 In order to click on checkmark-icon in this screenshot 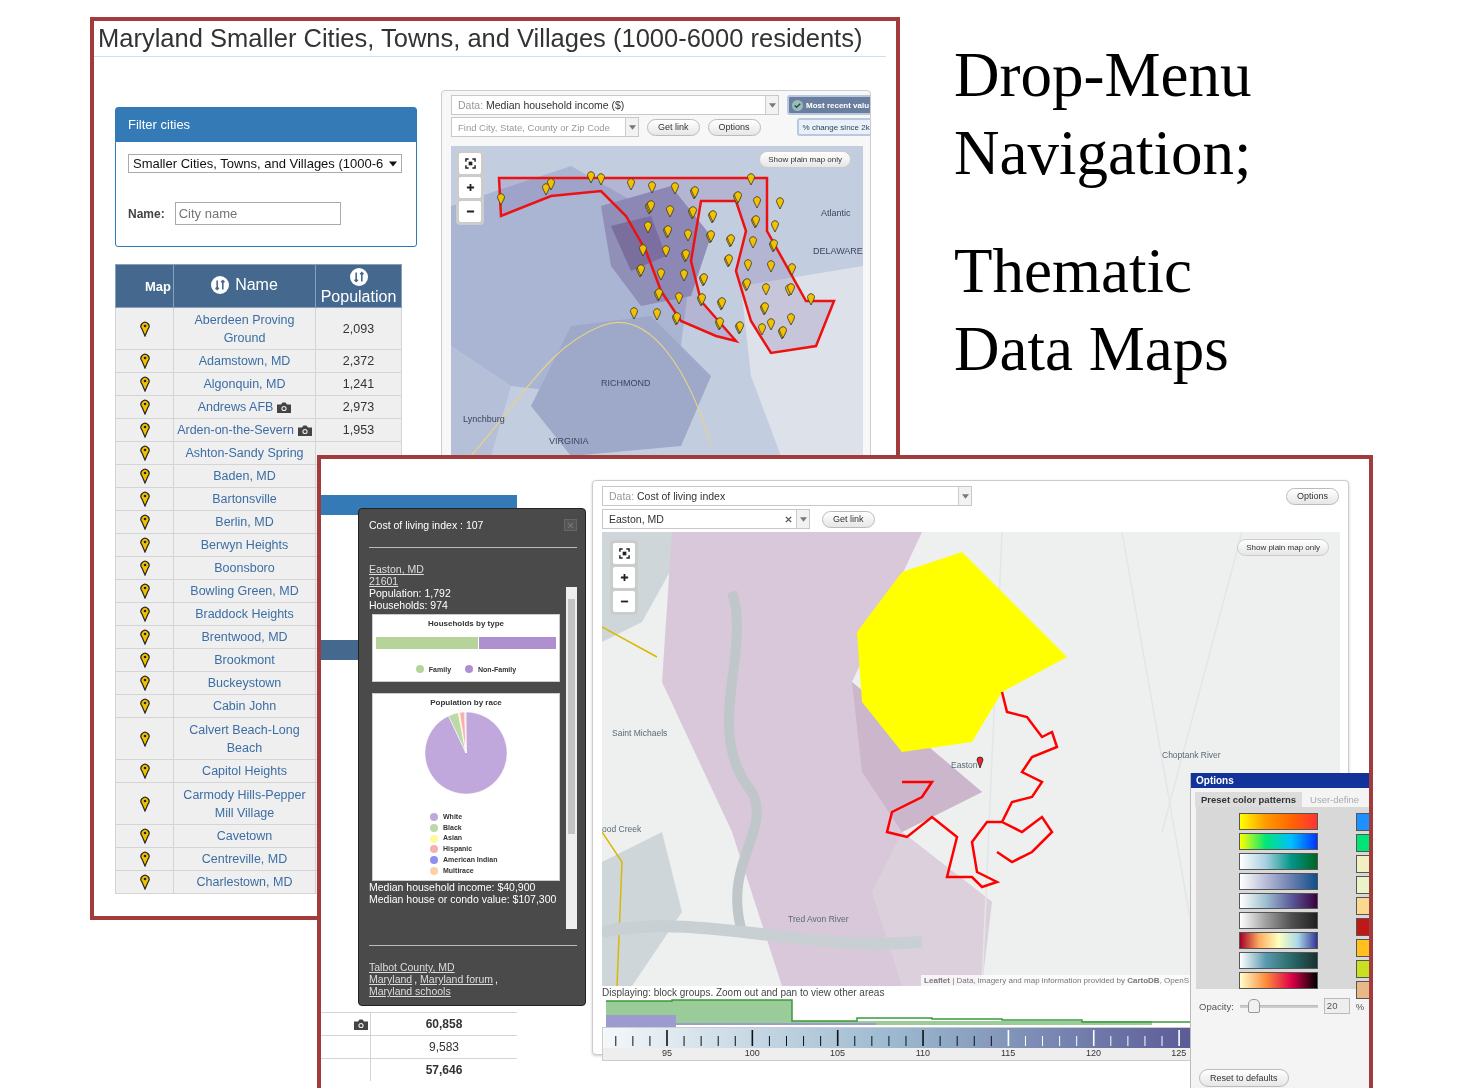, I will do `click(797, 105)`.